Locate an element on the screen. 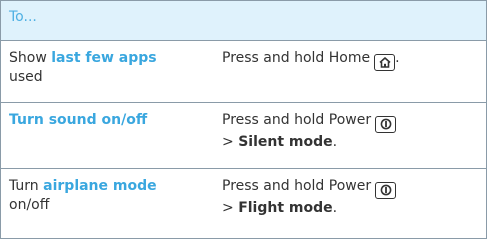 This screenshot has height=241, width=489. mode-name: Silent mode is located at coordinates (285, 142).